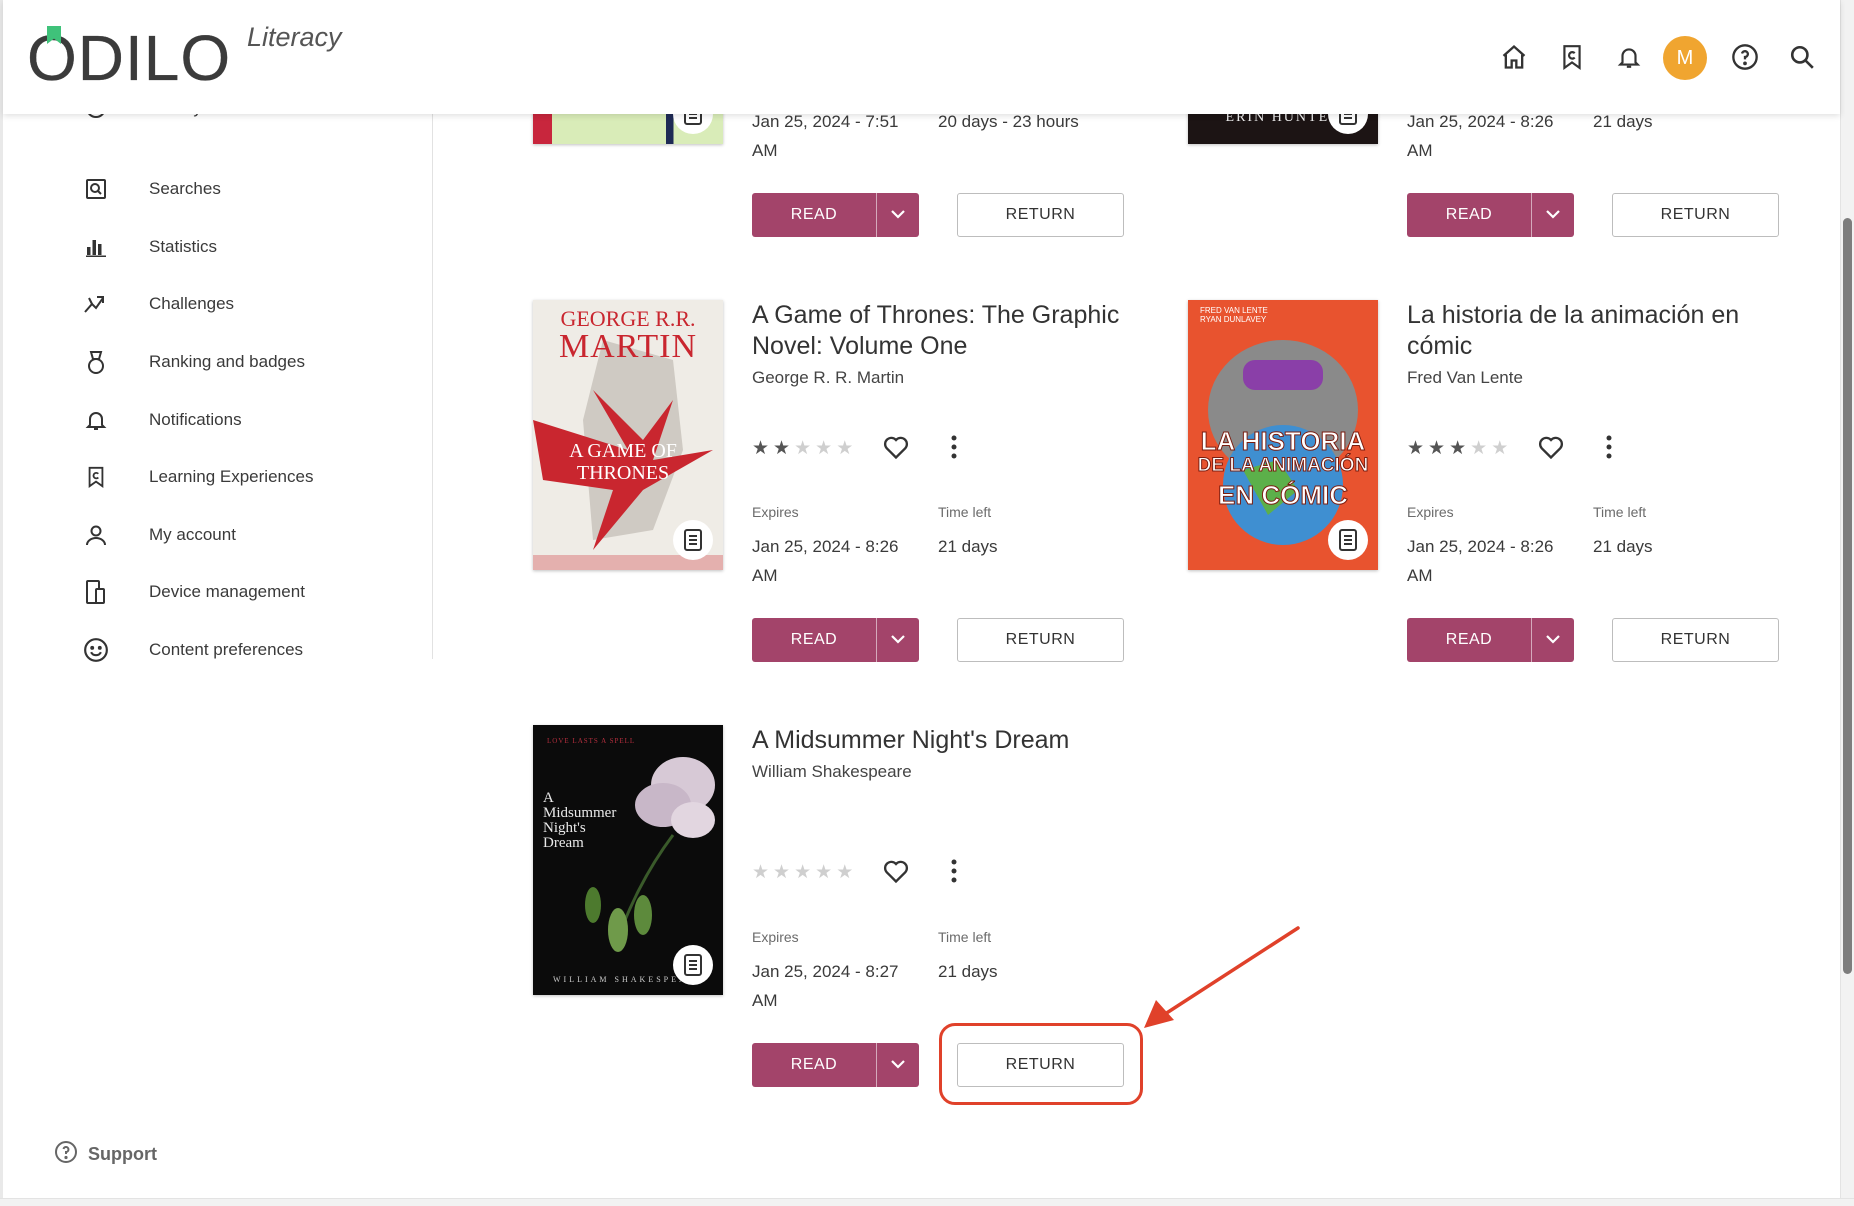 This screenshot has height=1206, width=1854. I want to click on support-link: Support, so click(105, 1154).